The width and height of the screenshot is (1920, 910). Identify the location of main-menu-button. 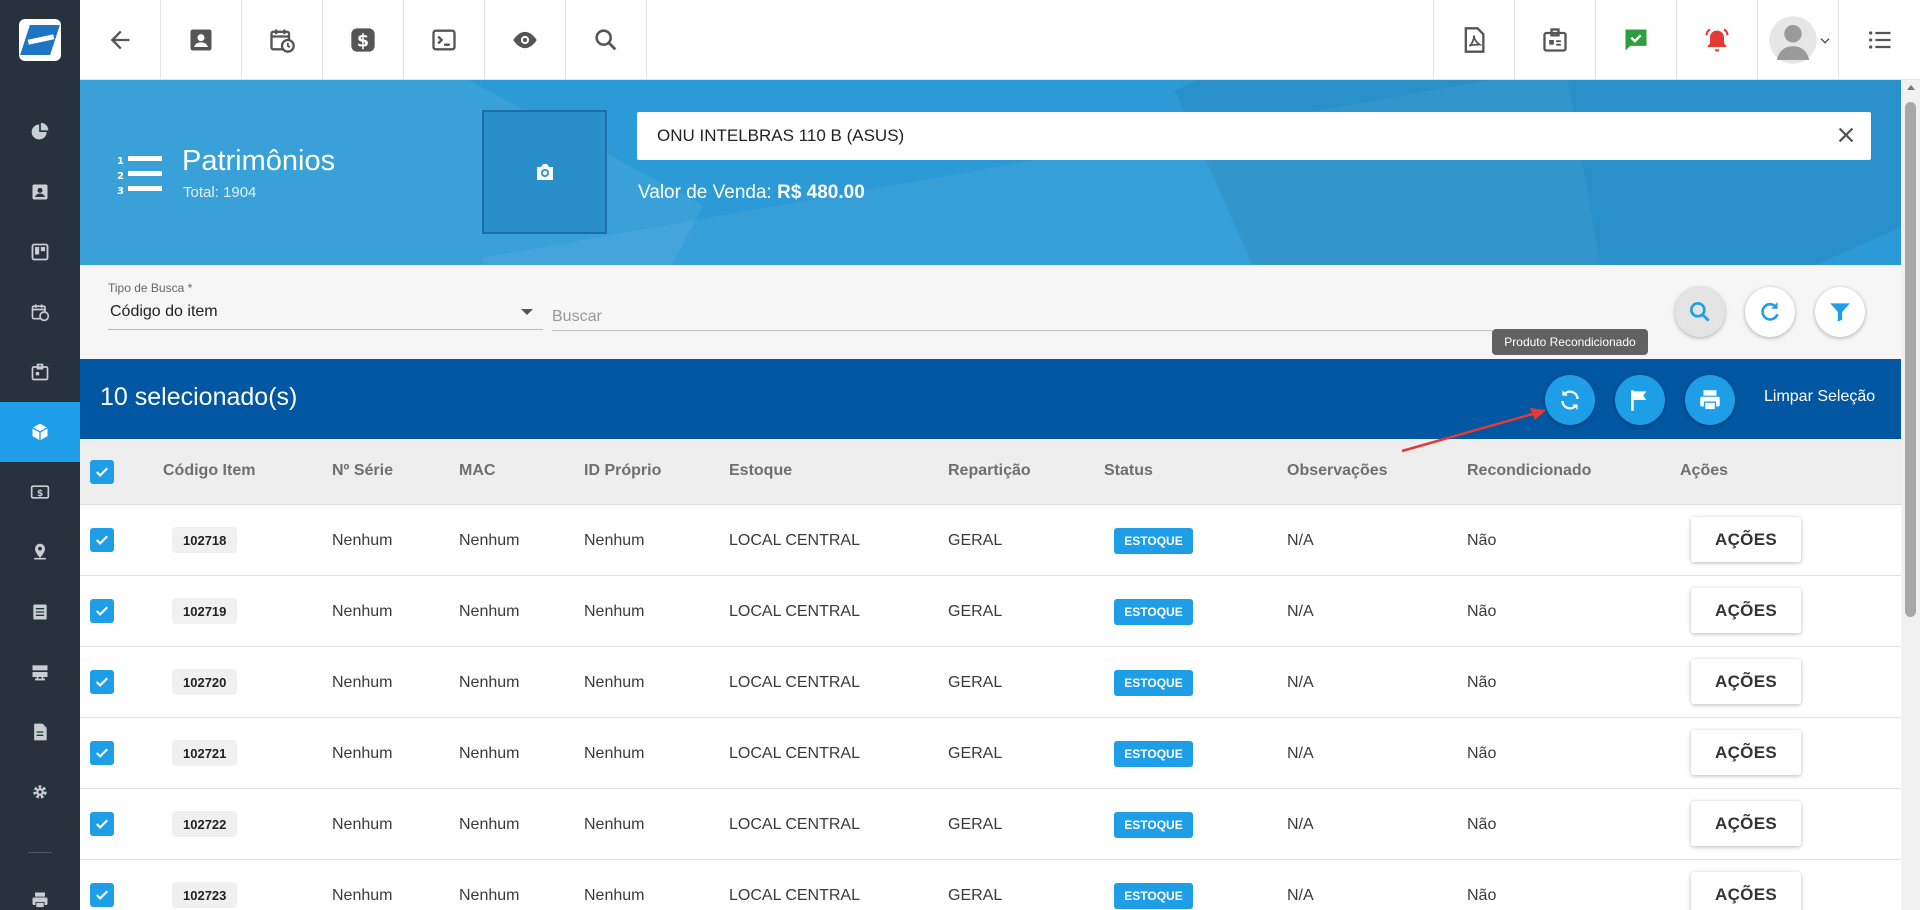
(1879, 40).